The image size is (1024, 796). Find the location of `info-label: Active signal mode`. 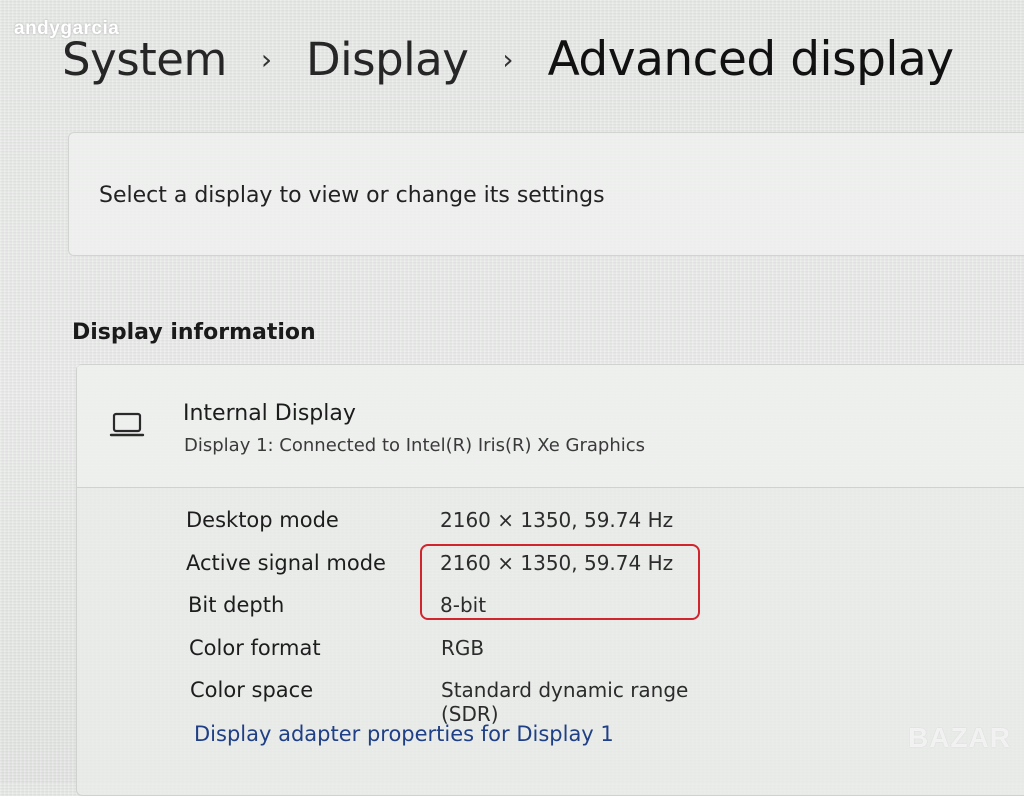

info-label: Active signal mode is located at coordinates (286, 563).